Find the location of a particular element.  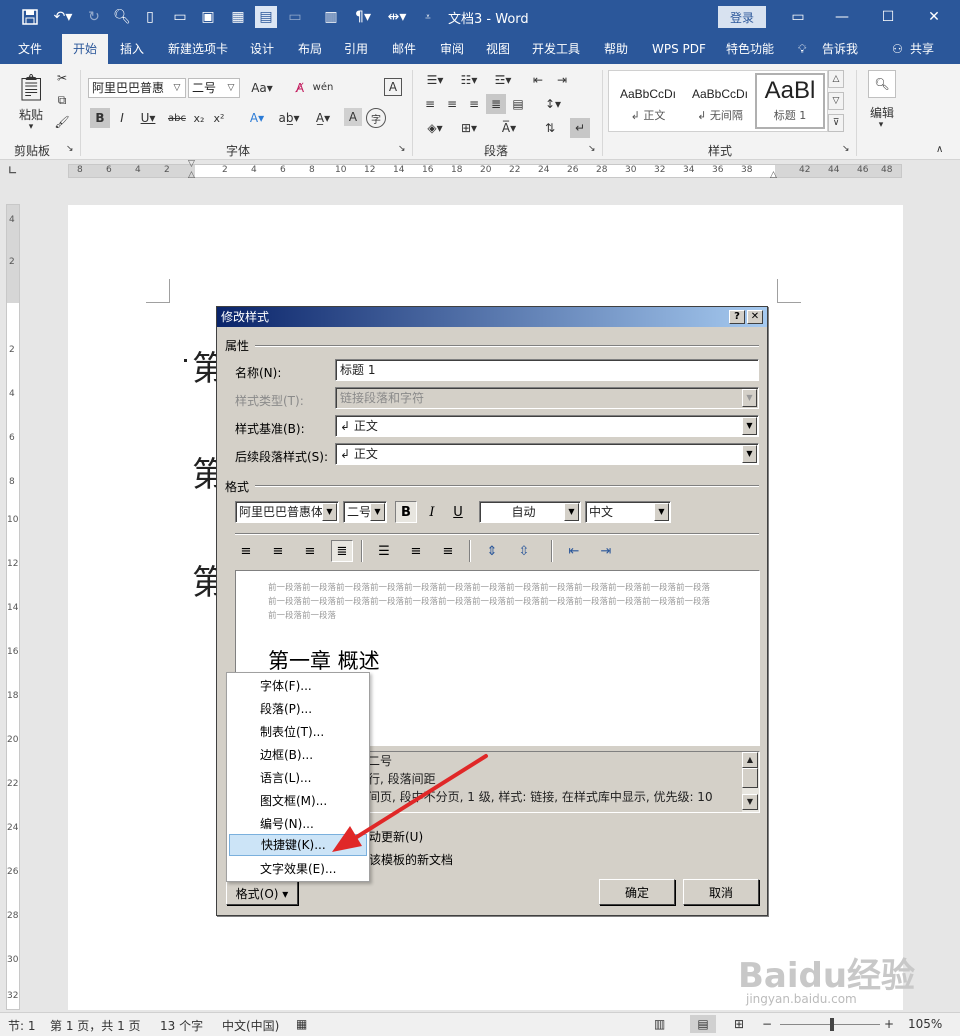

style-heading-1: AaBl 标题 1 is located at coordinates (790, 101).